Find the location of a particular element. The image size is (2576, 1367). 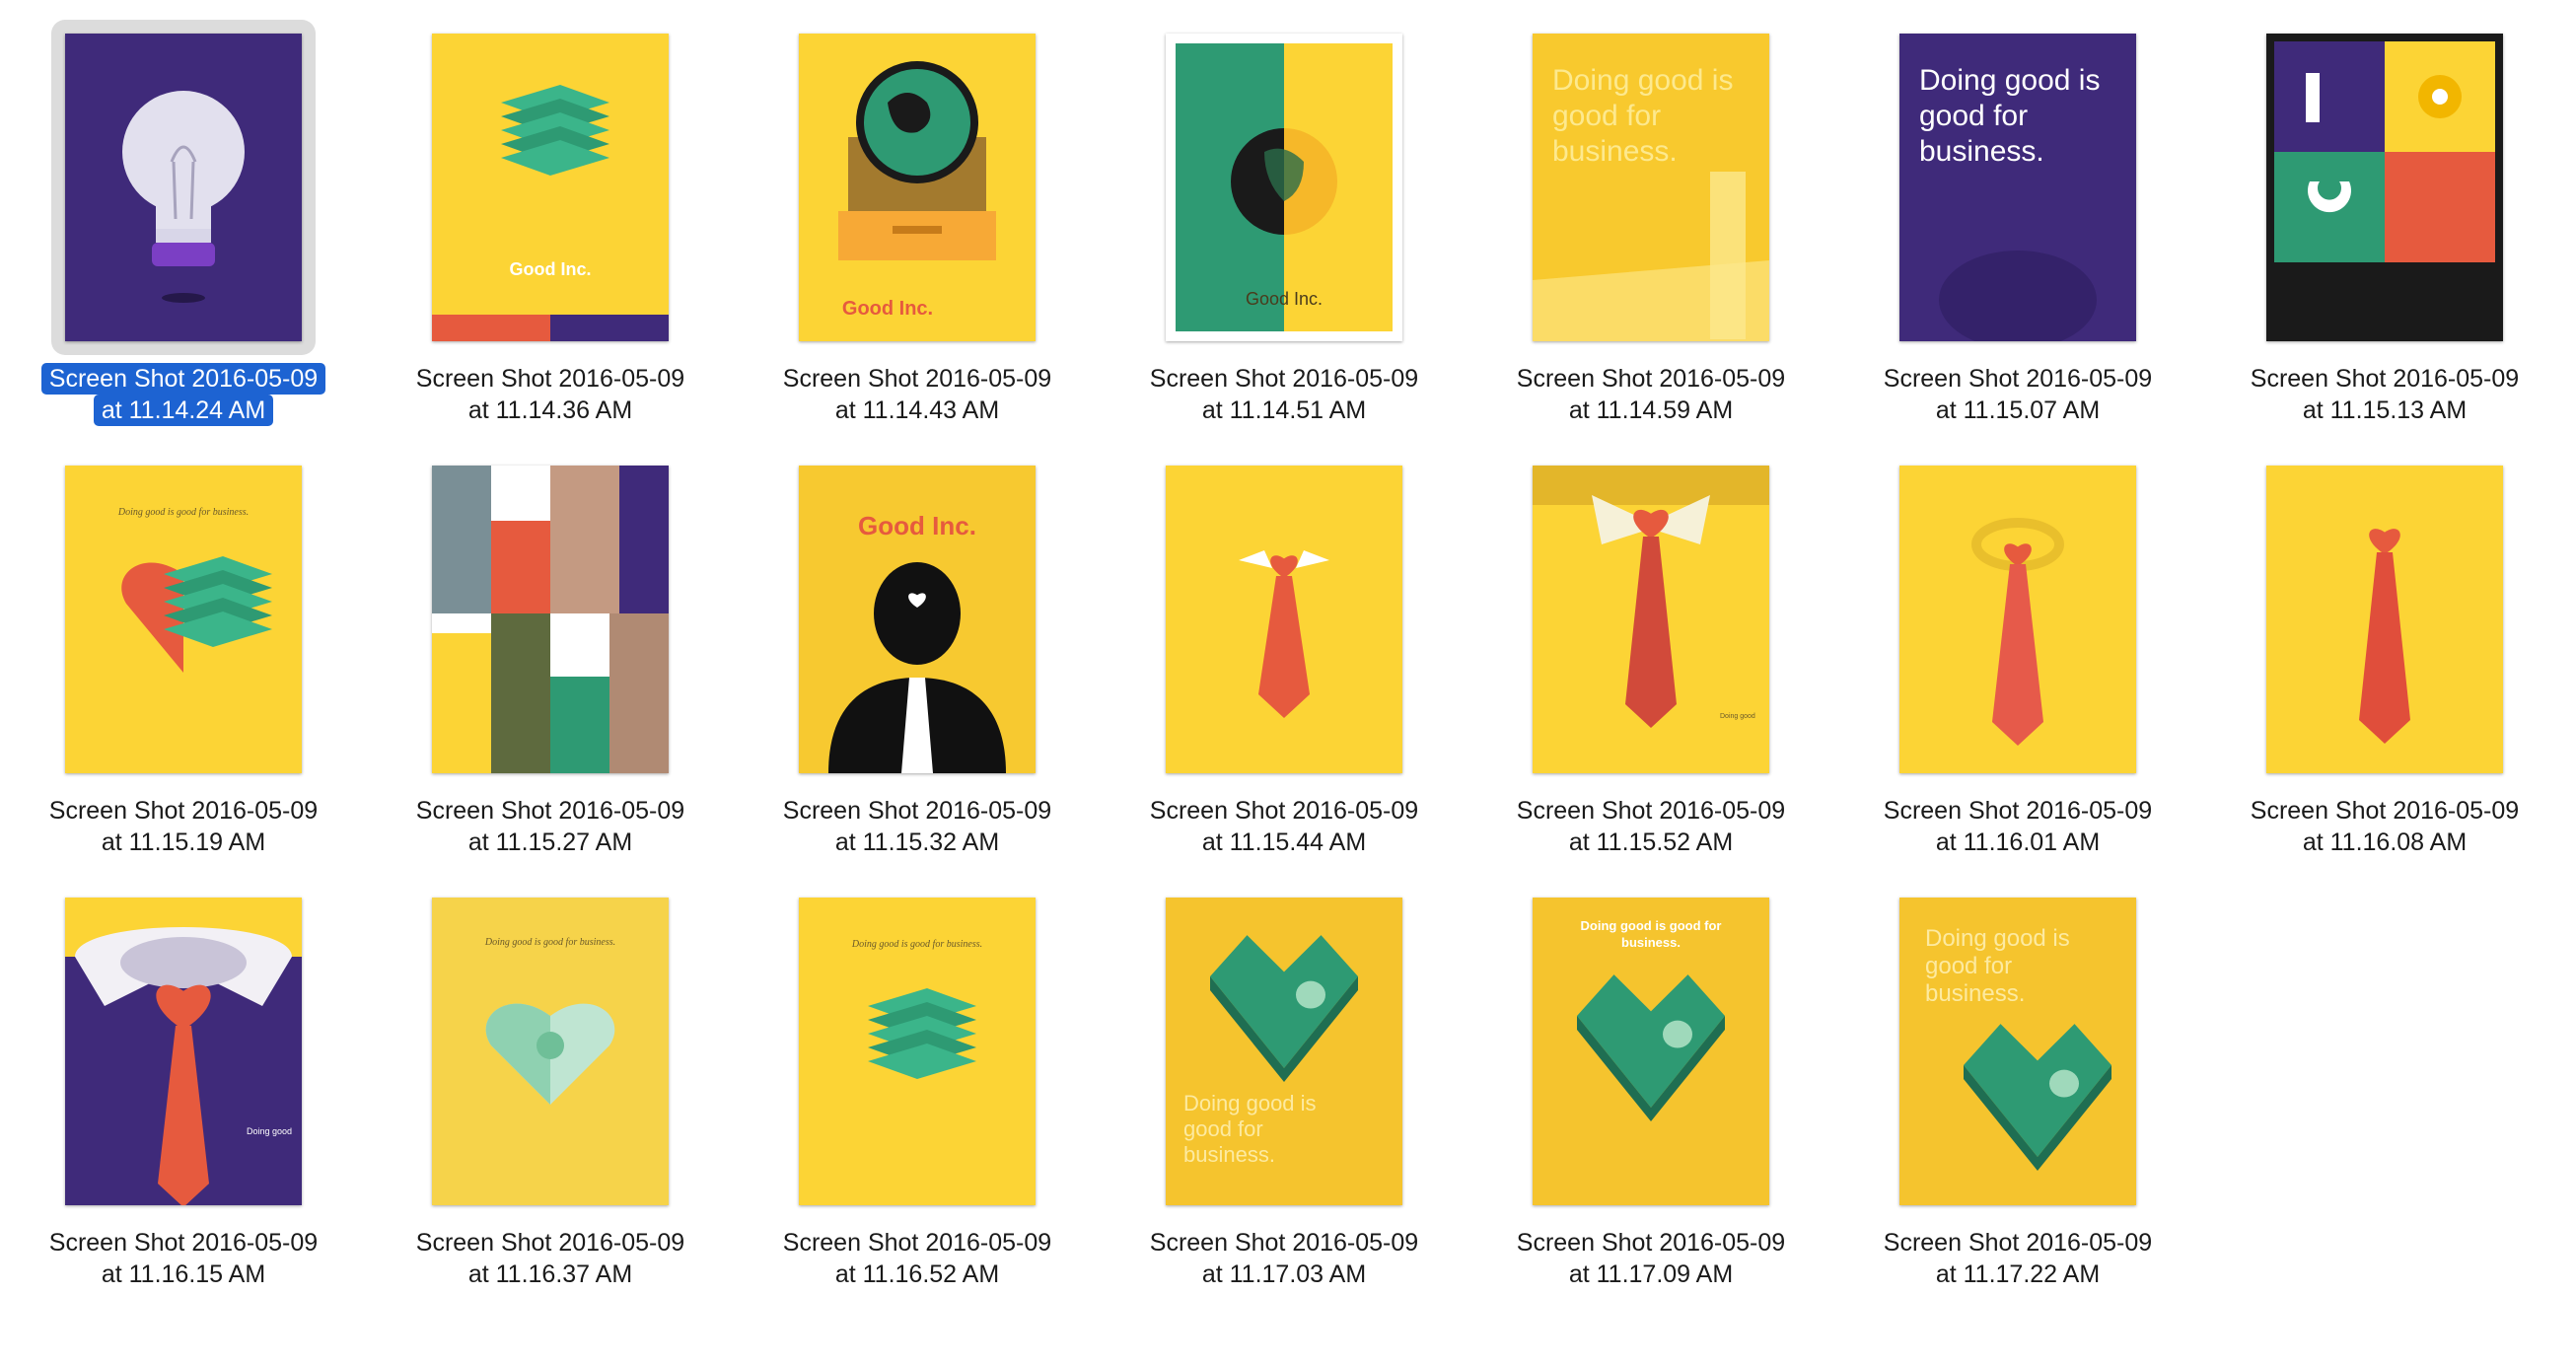

file-item: Screen Shot 2016-05-09 at 11.14.24 AM is located at coordinates (183, 217).